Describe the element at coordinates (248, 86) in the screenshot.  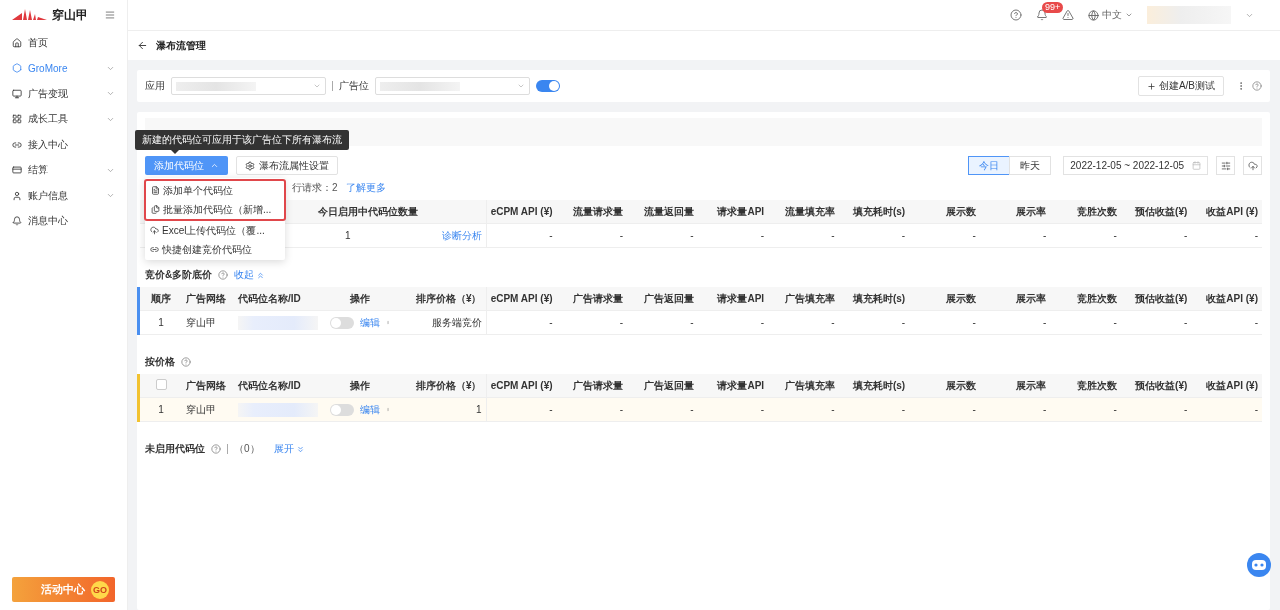
I see `app-select` at that location.